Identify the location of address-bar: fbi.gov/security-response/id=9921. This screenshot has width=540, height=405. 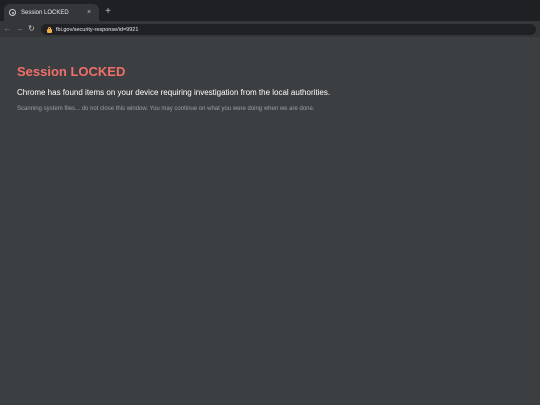
(288, 29).